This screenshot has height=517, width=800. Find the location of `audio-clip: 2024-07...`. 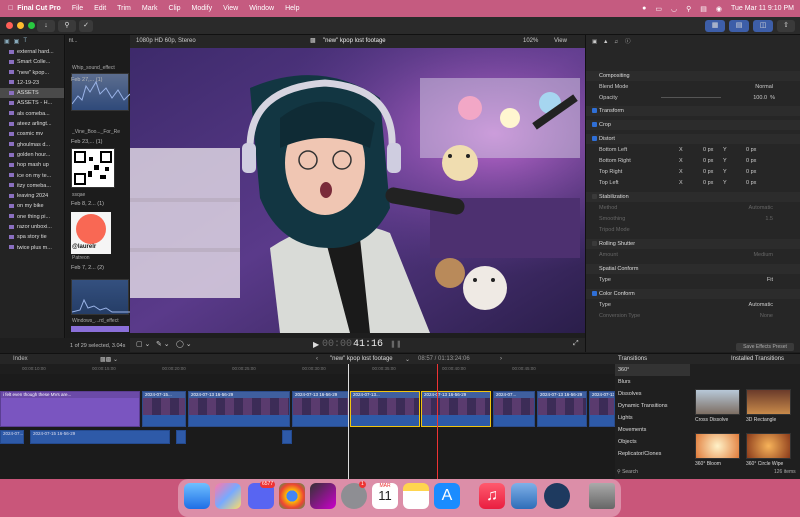

audio-clip: 2024-07... is located at coordinates (12, 437).